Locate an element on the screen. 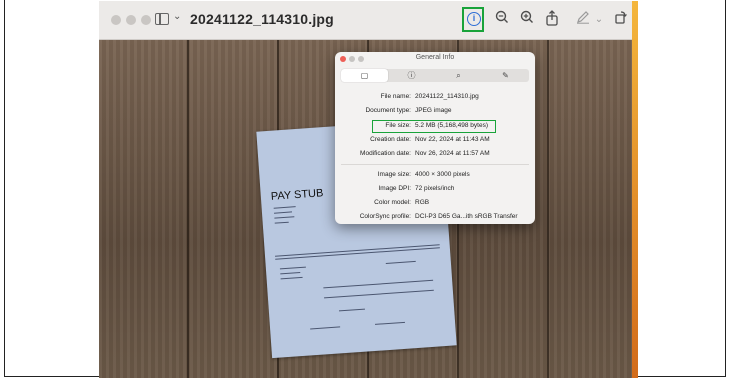 This screenshot has height=378, width=731. info-label: Image DPI: is located at coordinates (394, 188).